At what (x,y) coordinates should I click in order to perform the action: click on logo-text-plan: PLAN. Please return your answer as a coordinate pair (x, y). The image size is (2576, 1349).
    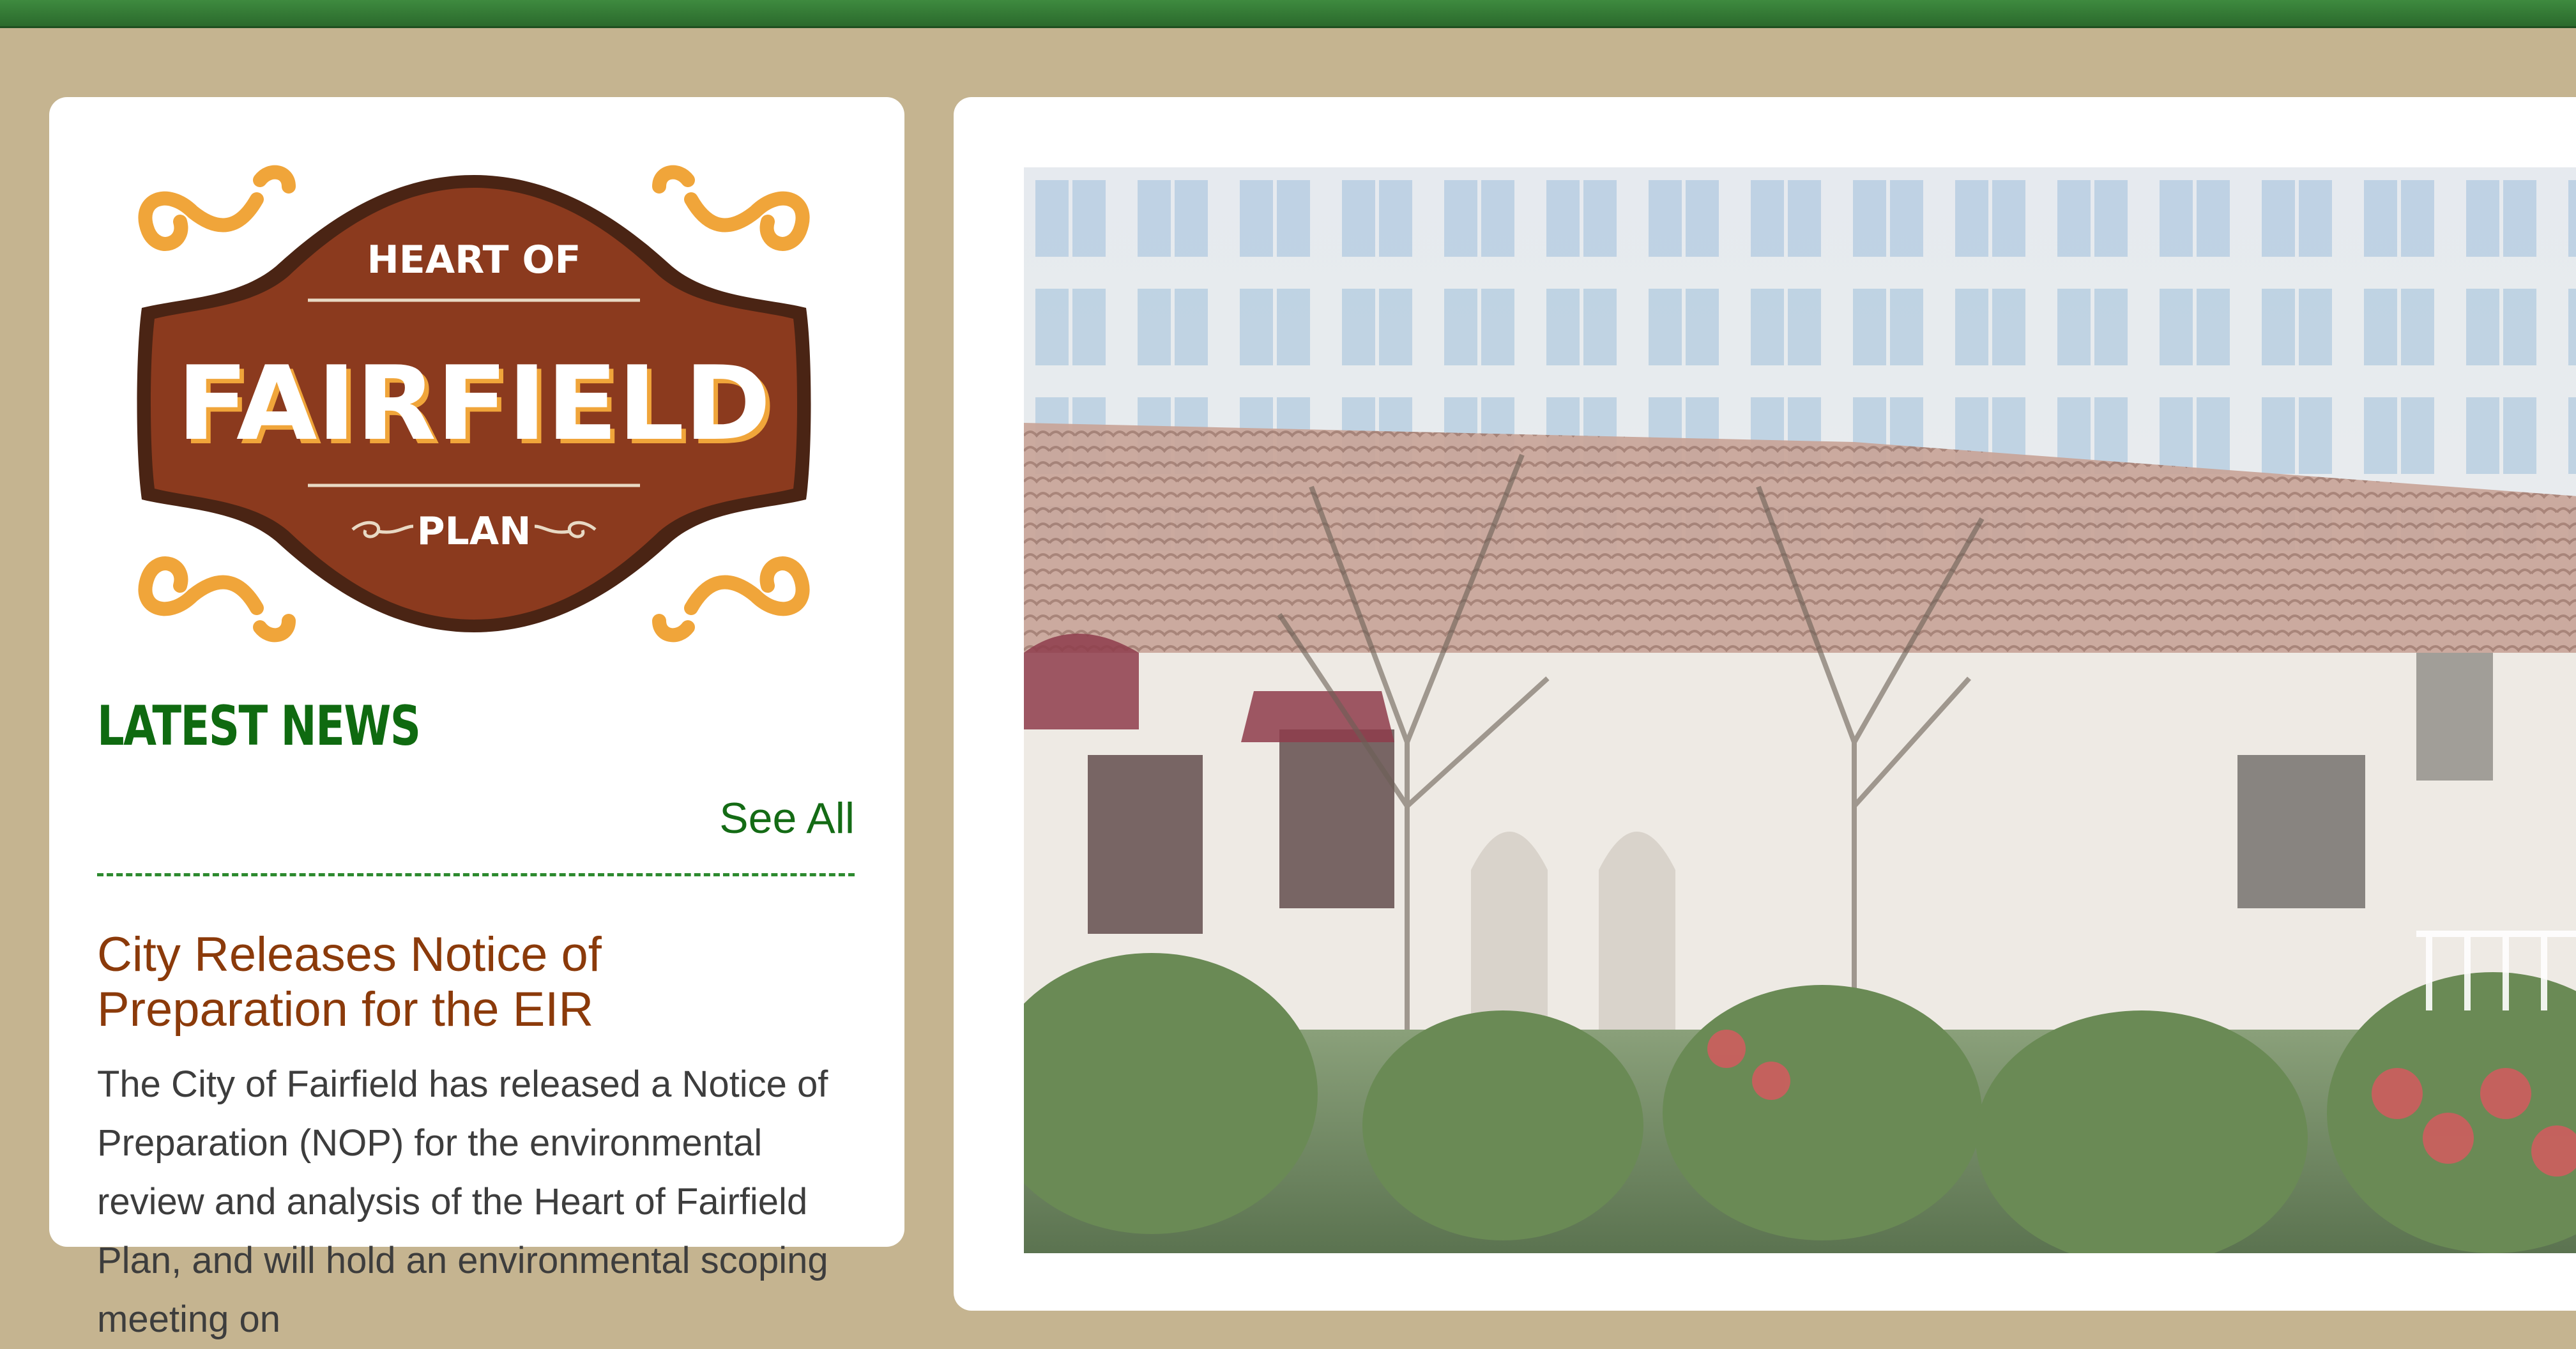
    Looking at the image, I should click on (474, 531).